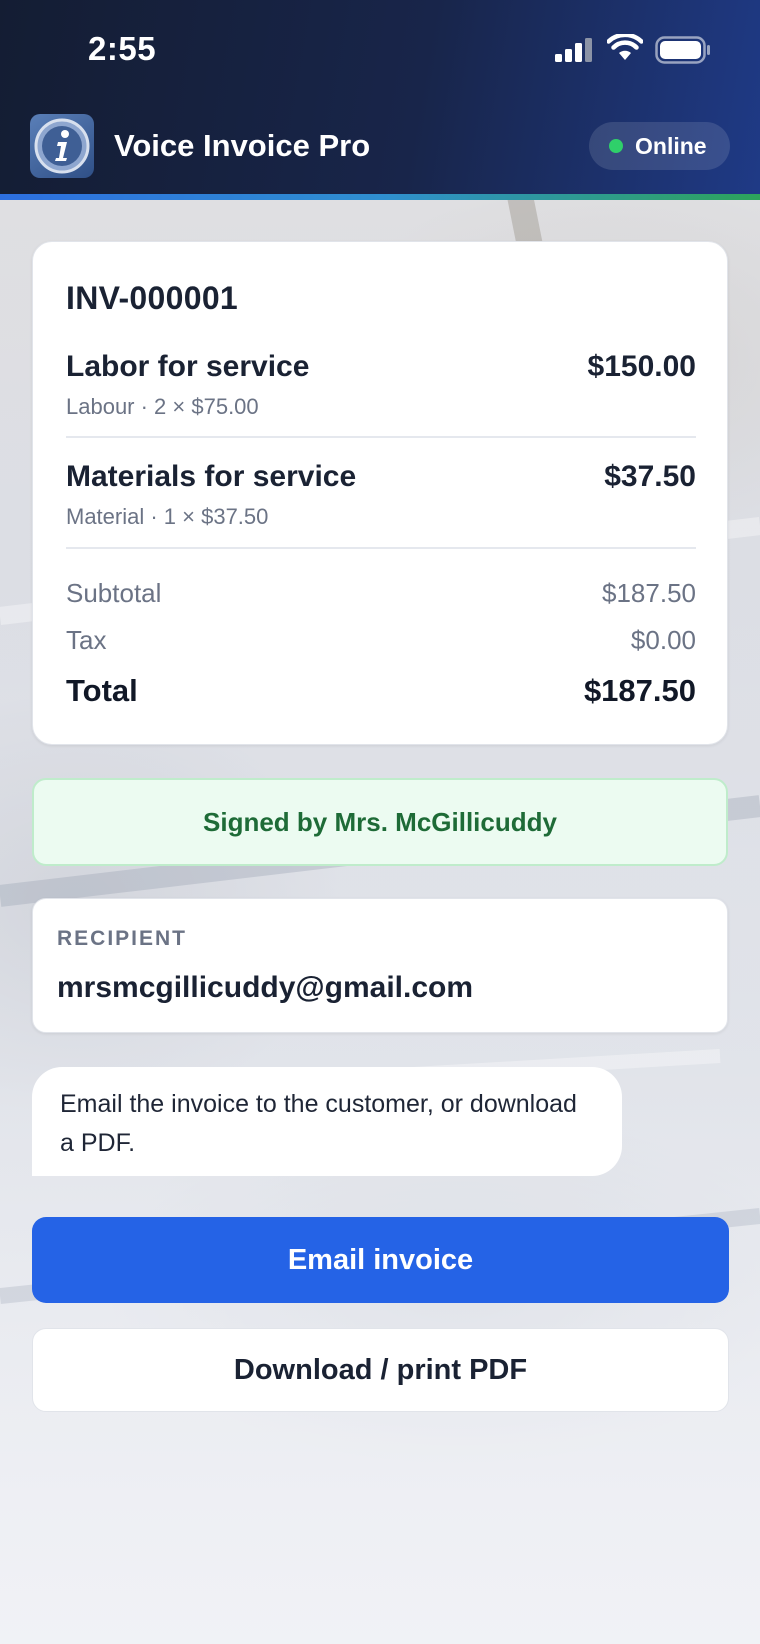 The image size is (760, 1644). Describe the element at coordinates (122, 48) in the screenshot. I see `status-time: 2:55` at that location.